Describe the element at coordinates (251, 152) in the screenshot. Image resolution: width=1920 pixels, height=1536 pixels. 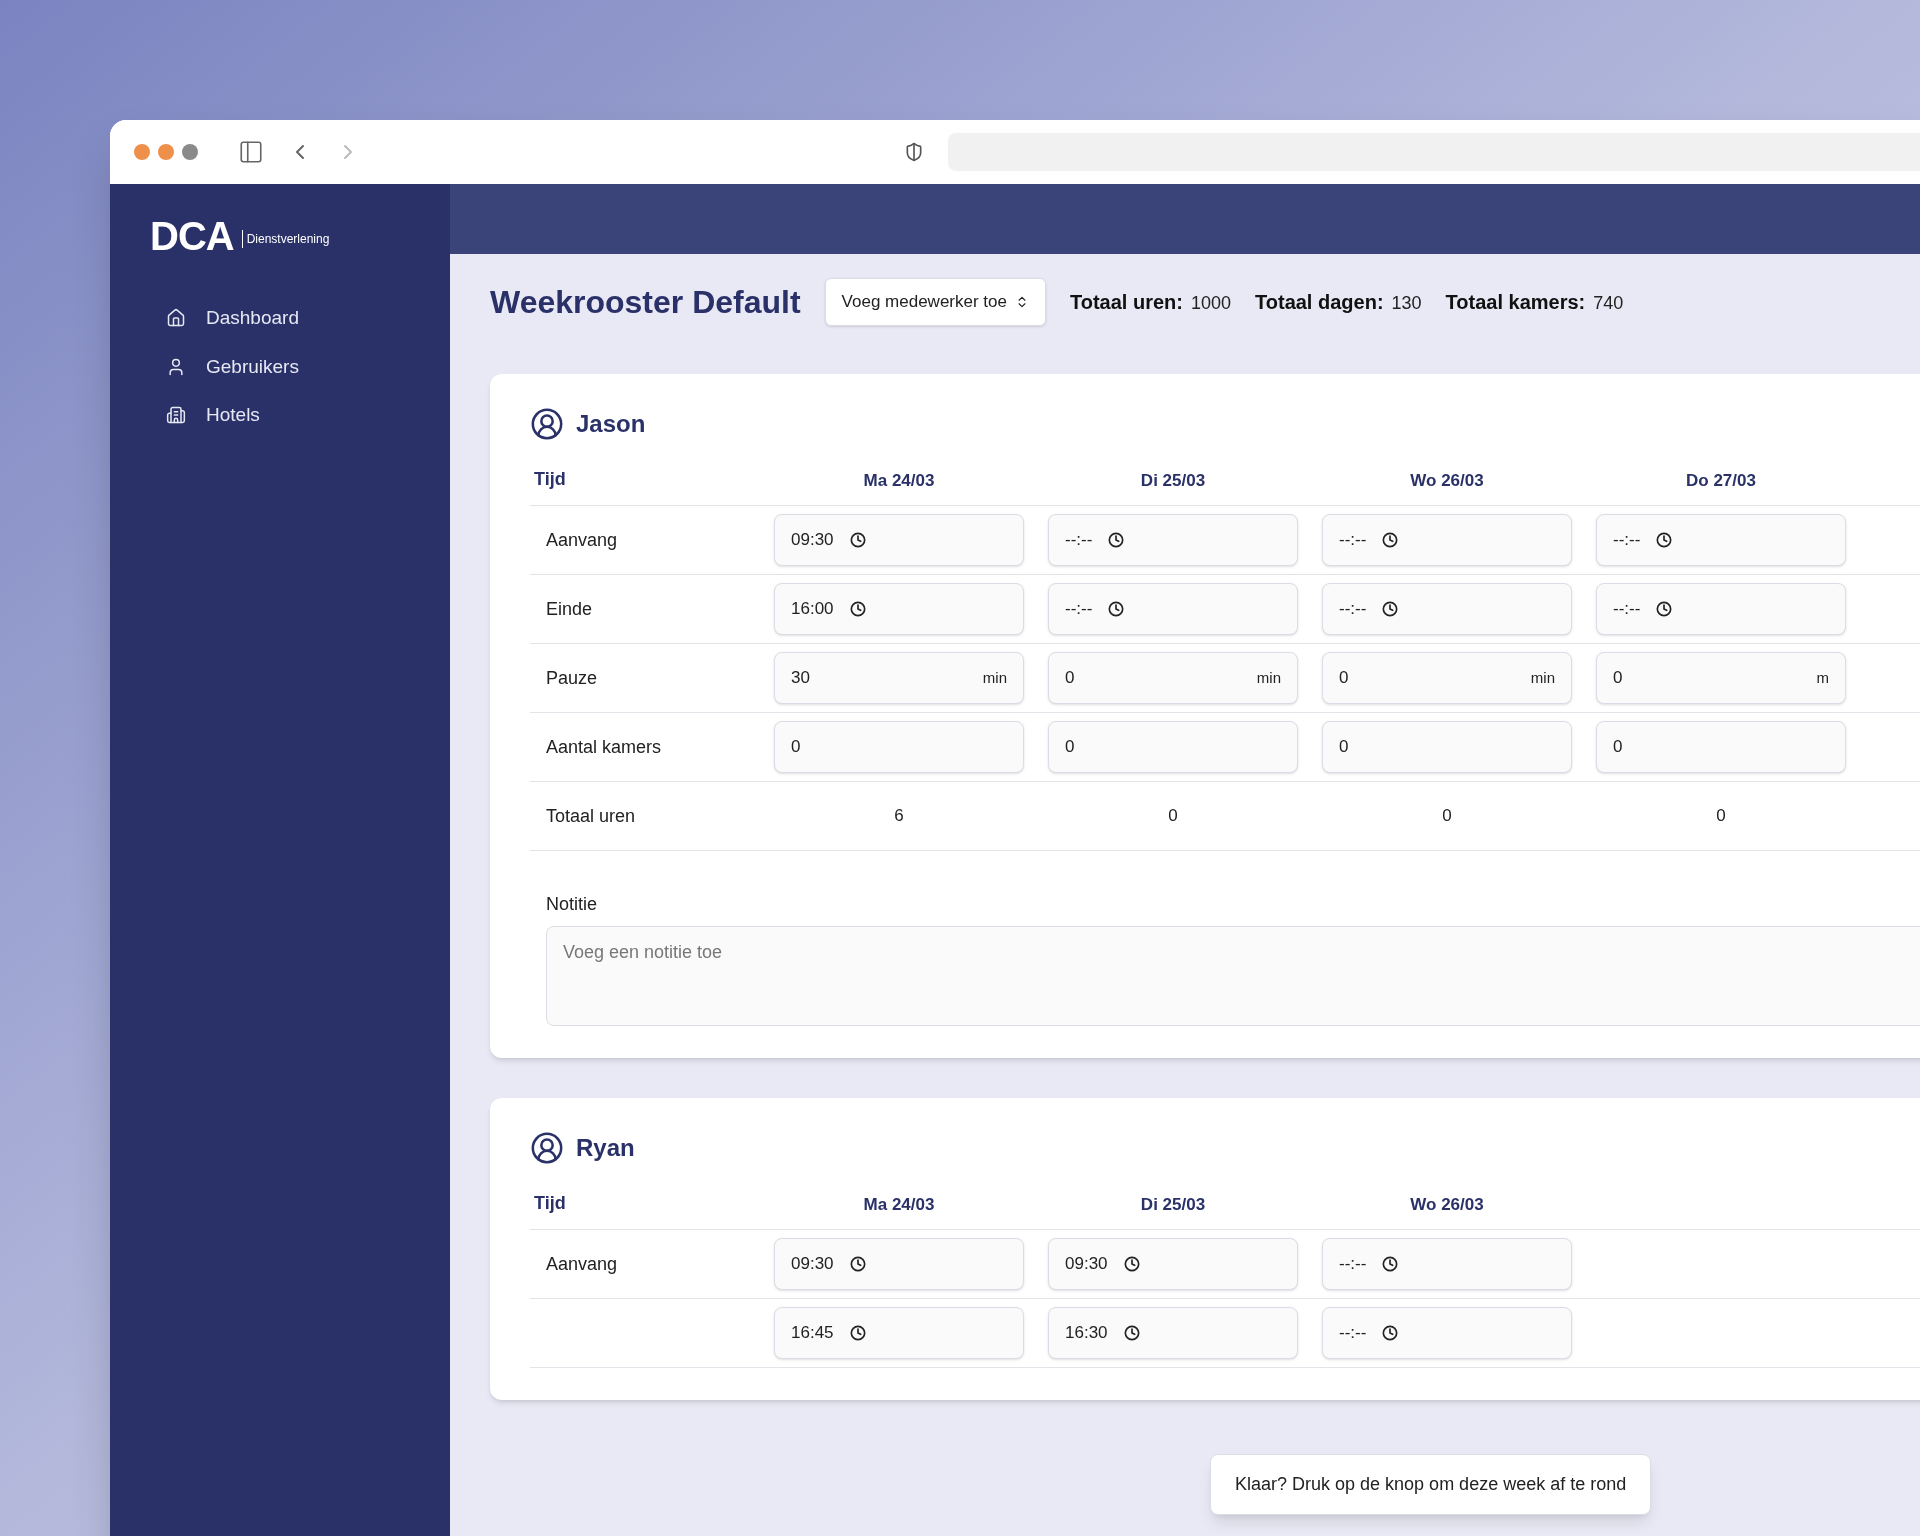
I see `sidebar-toggle-icon` at that location.